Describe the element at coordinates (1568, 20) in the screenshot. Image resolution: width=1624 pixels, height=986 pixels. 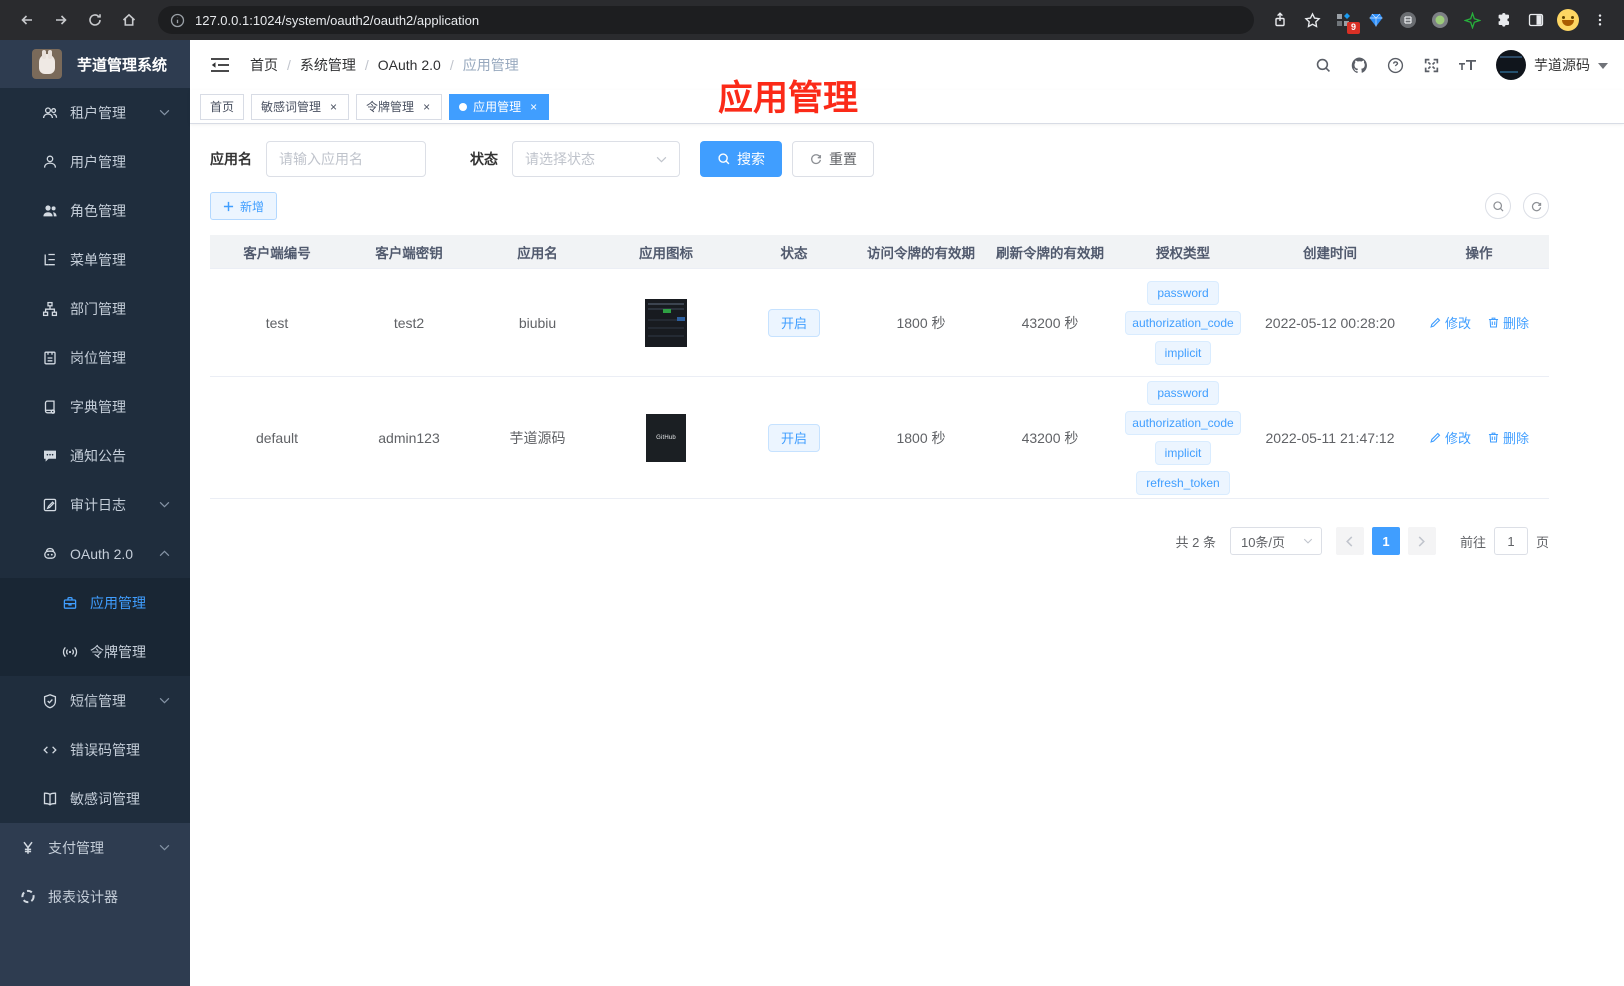
I see `profile-avatar-icon` at that location.